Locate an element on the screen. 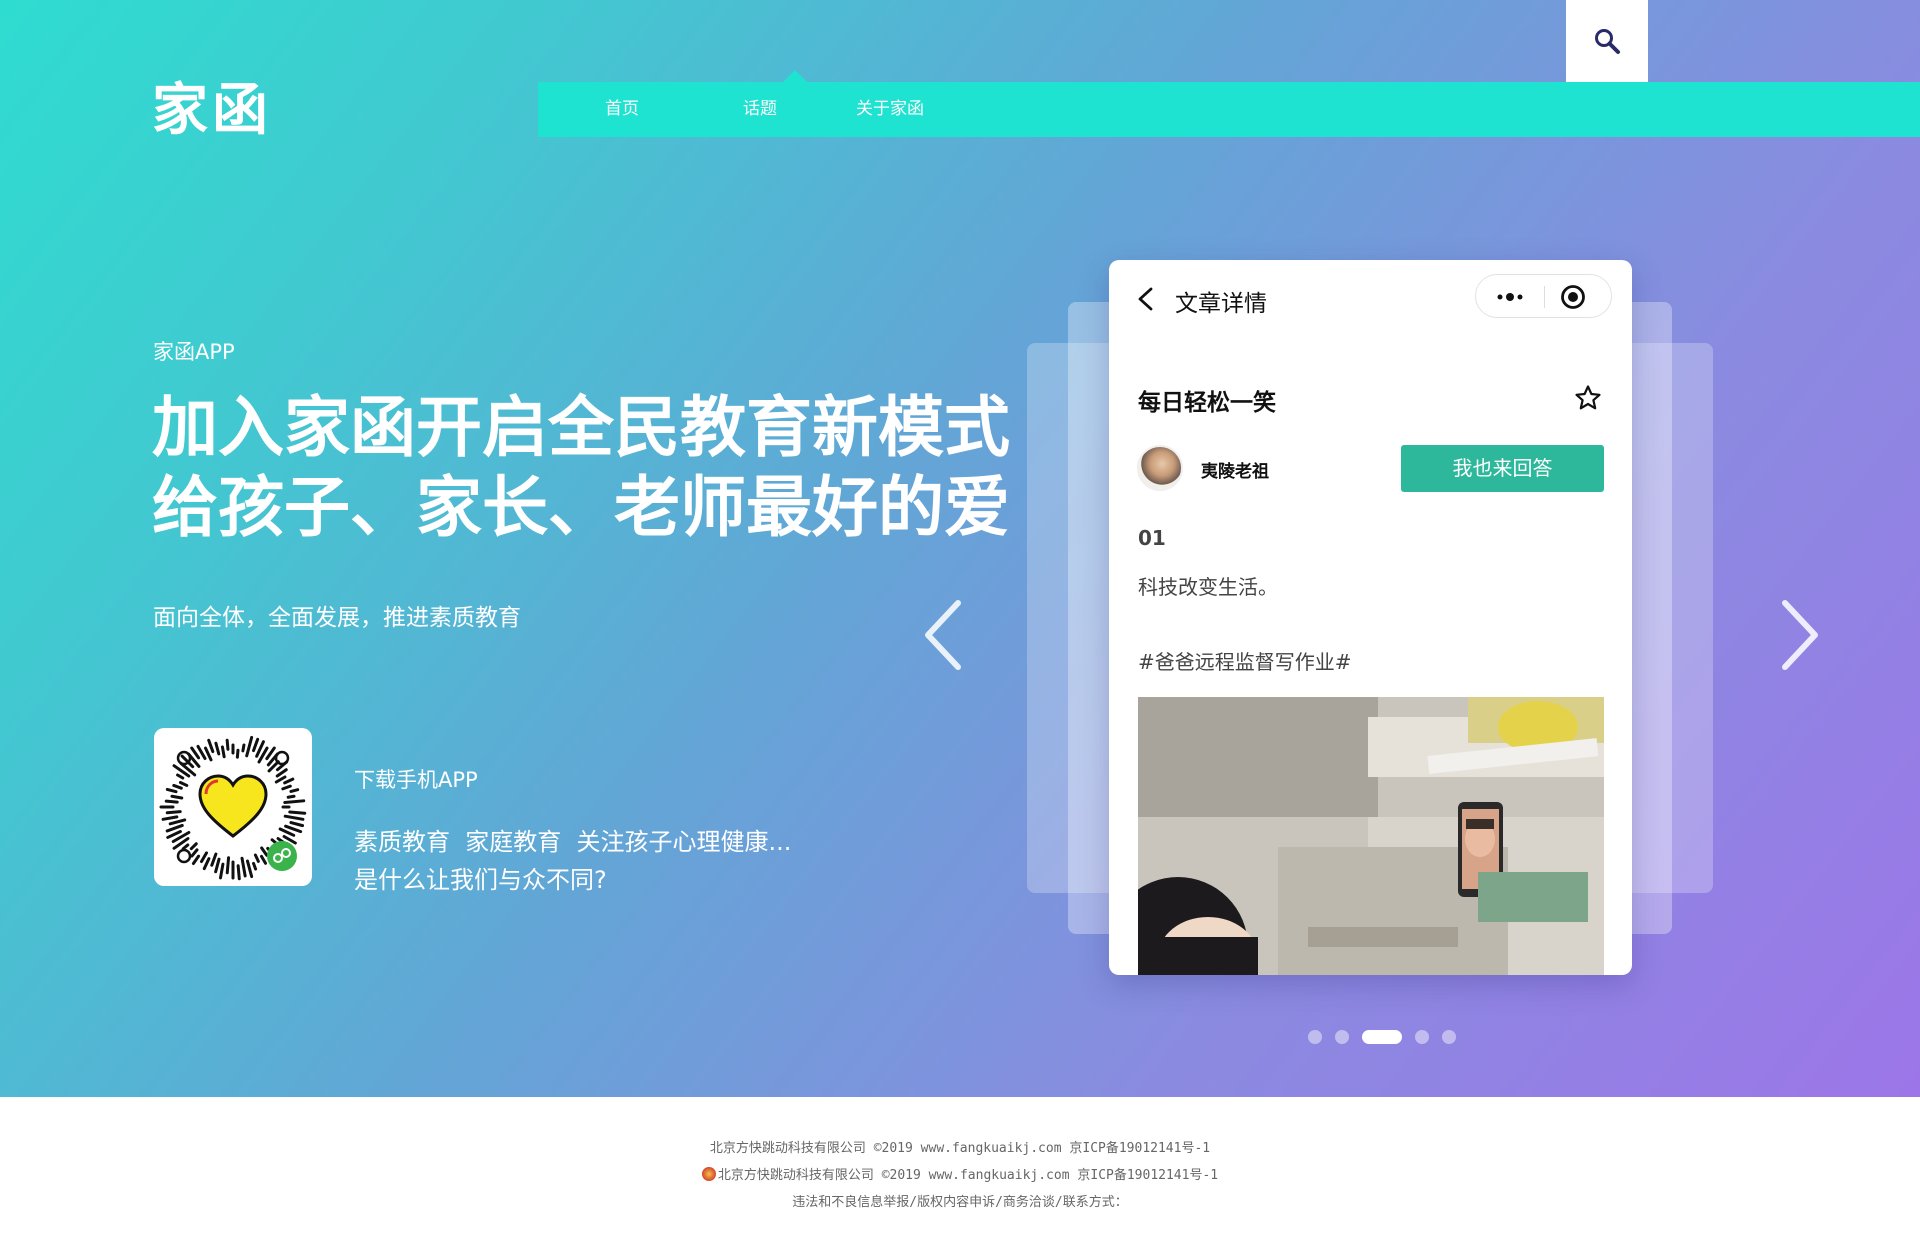 Image resolution: width=1920 pixels, height=1257 pixels. nav-item-home: 首页 is located at coordinates (622, 109).